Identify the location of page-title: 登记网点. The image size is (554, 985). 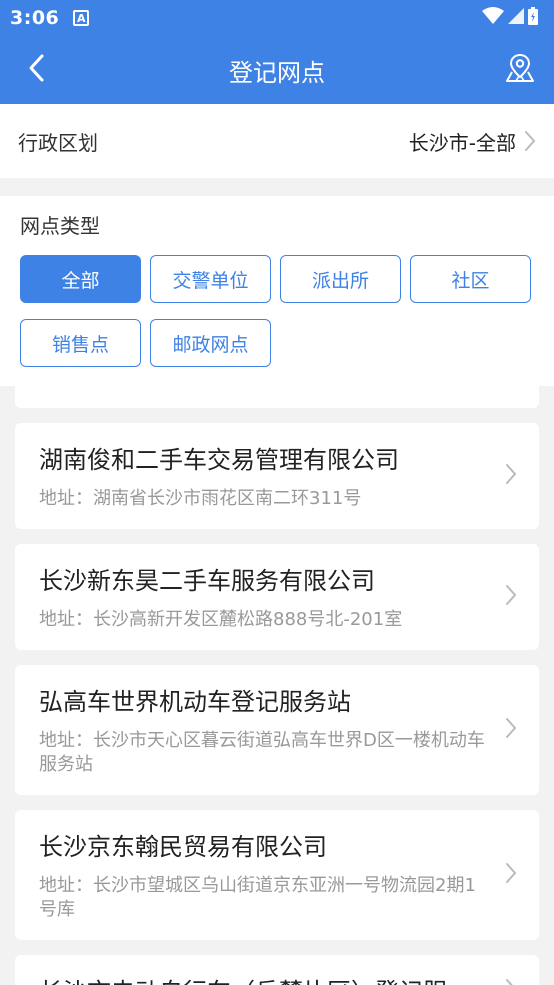
(277, 72).